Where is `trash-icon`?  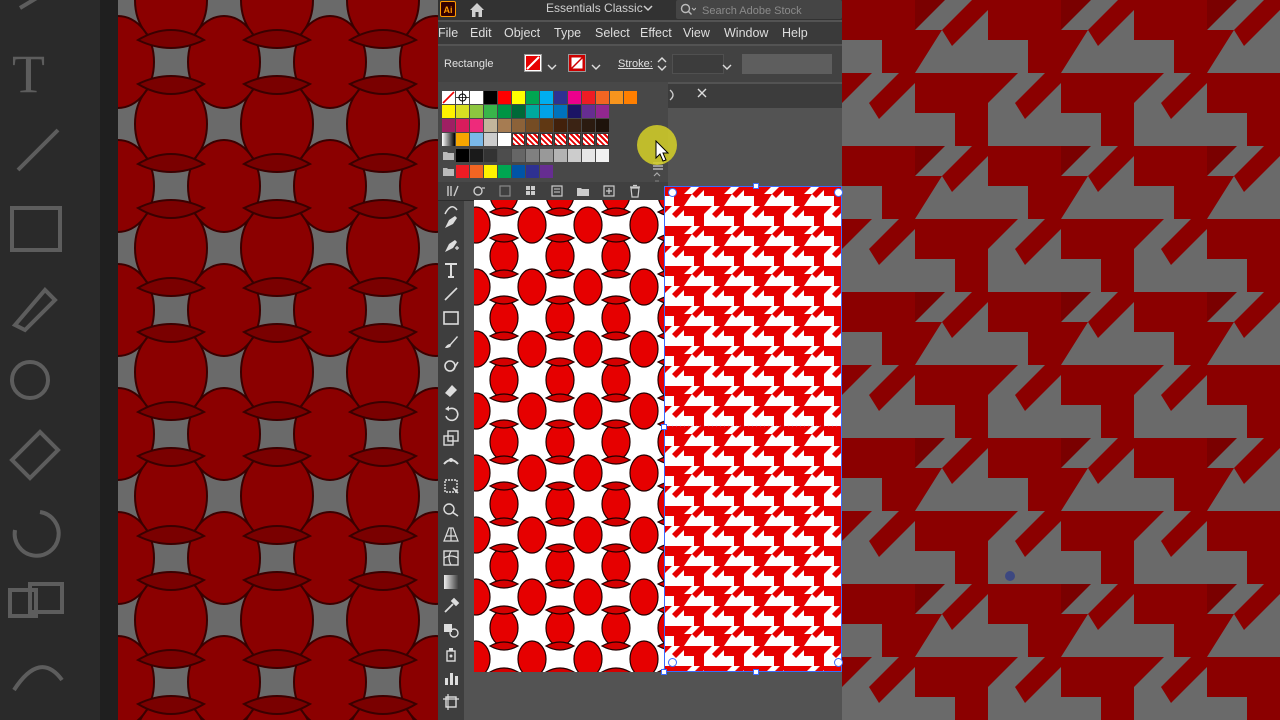
trash-icon is located at coordinates (635, 191).